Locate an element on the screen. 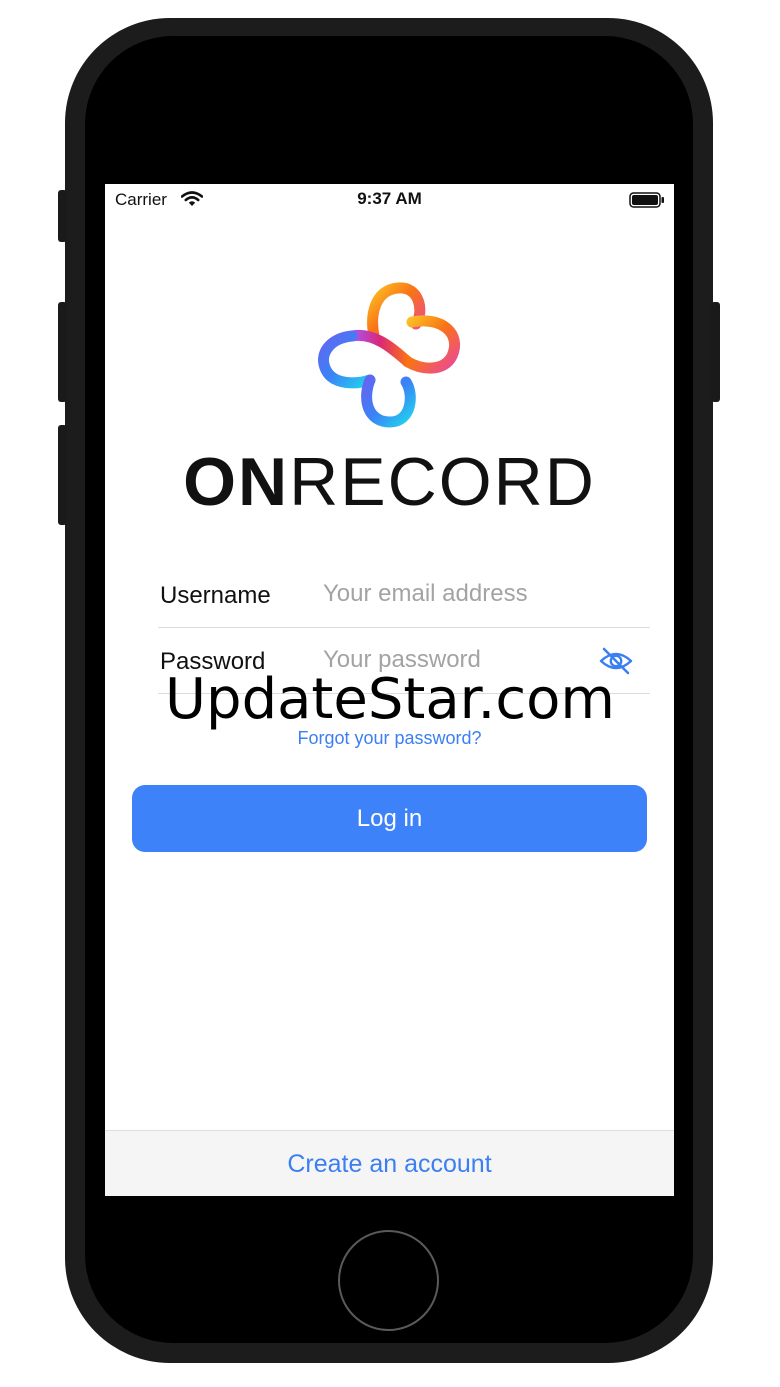  password-row: Password is located at coordinates (404, 661).